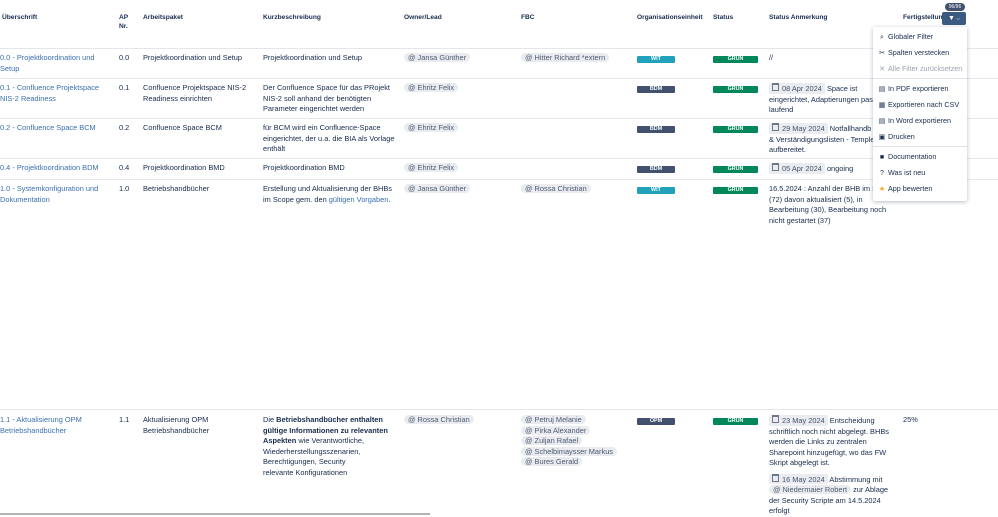 The width and height of the screenshot is (998, 517). I want to click on arbeitspaket: Aktualisierung OPM Betriebshandbücher, so click(176, 425).